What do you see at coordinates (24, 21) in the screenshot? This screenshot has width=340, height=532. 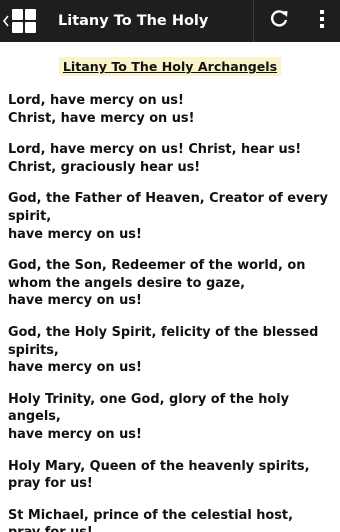 I see `grid-icon` at bounding box center [24, 21].